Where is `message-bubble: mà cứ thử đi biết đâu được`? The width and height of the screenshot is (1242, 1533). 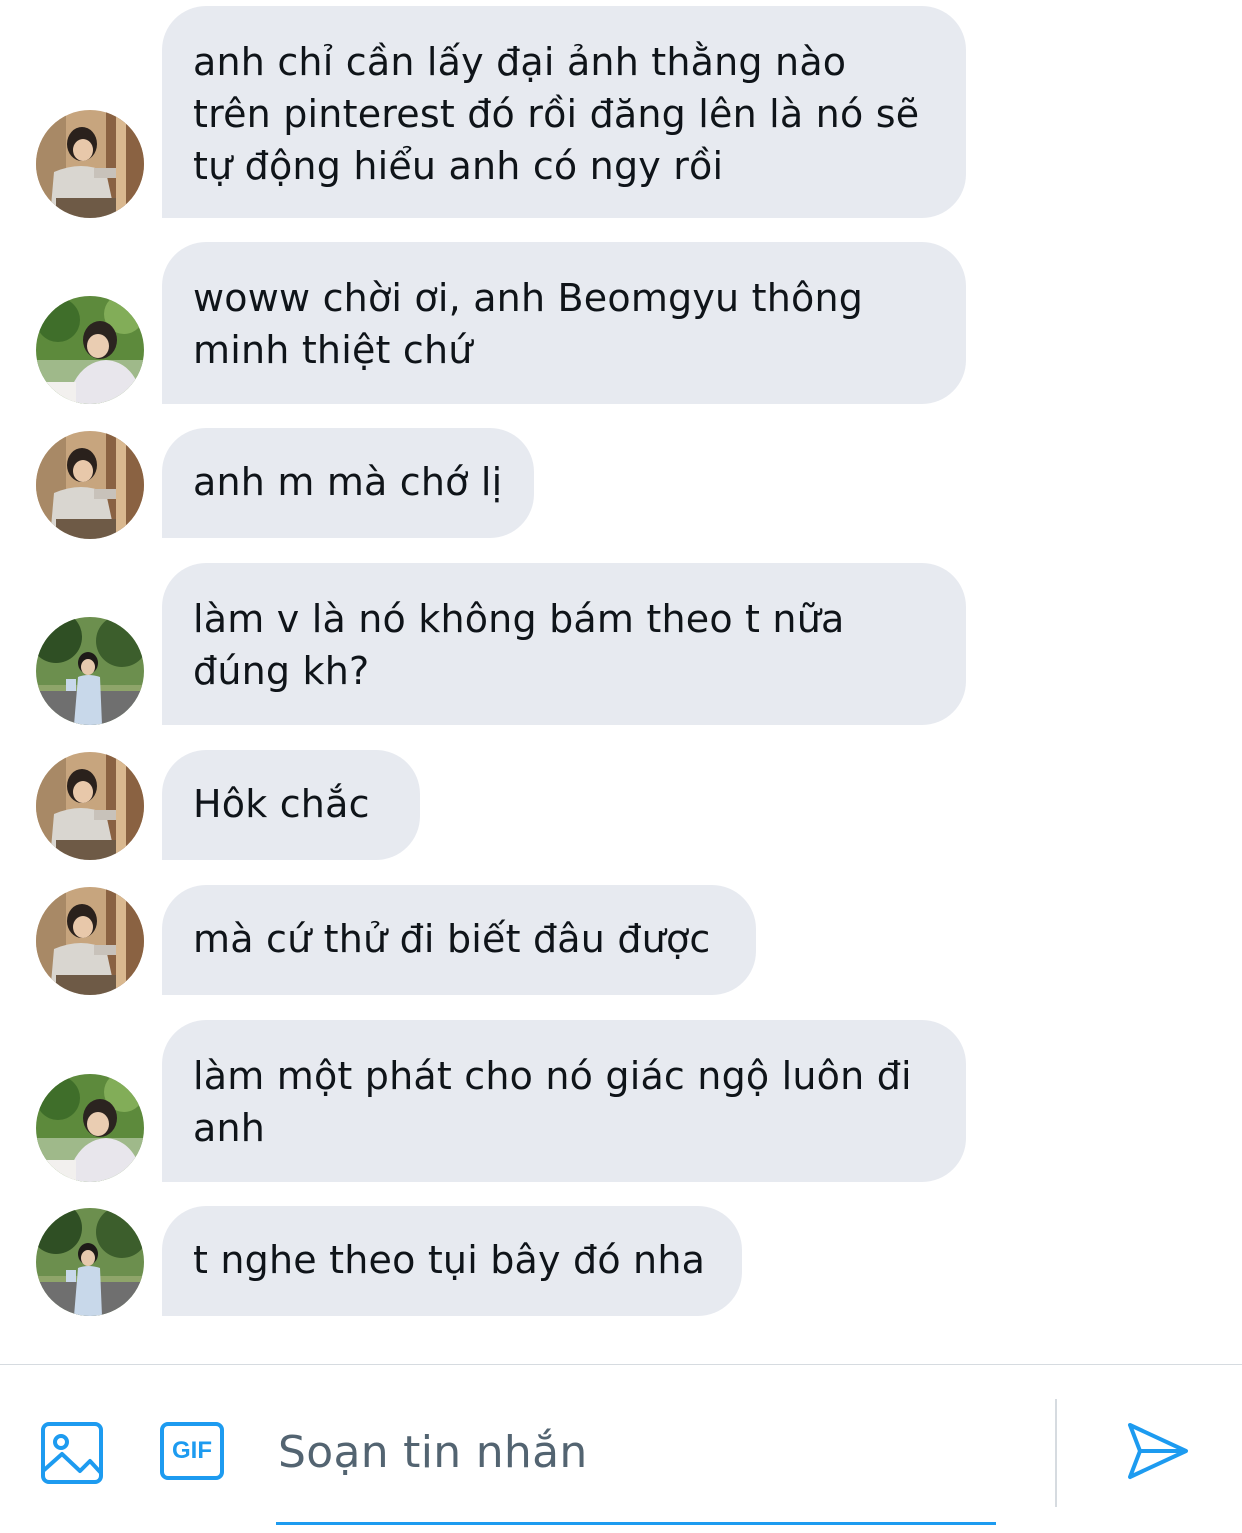 message-bubble: mà cứ thử đi biết đâu được is located at coordinates (459, 940).